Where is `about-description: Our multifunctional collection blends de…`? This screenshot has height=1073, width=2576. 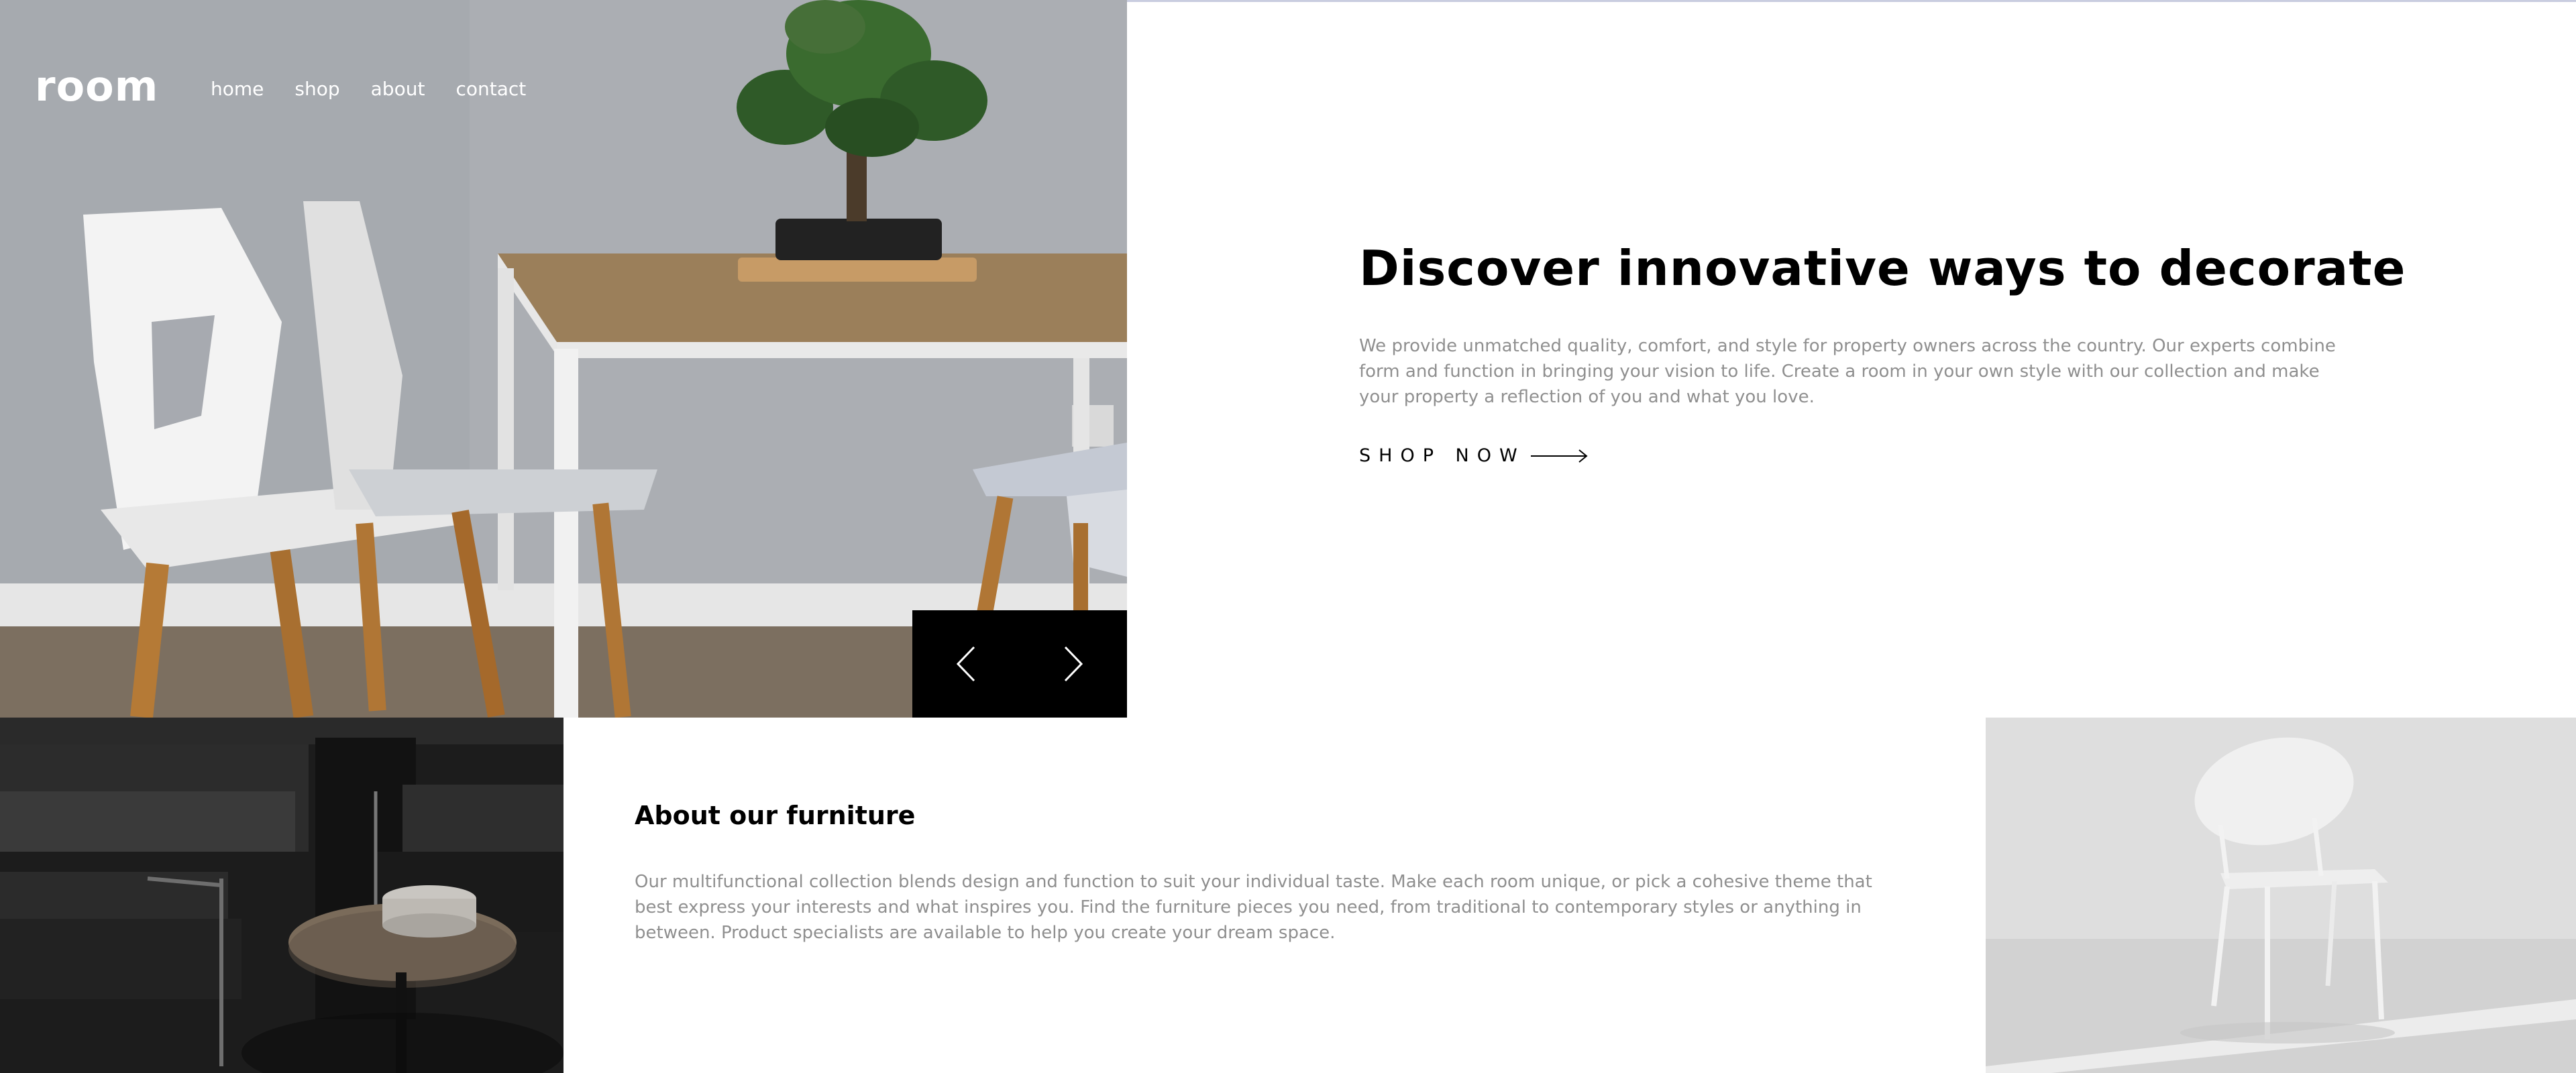
about-description: Our multifunctional collection blends de… is located at coordinates (1253, 907).